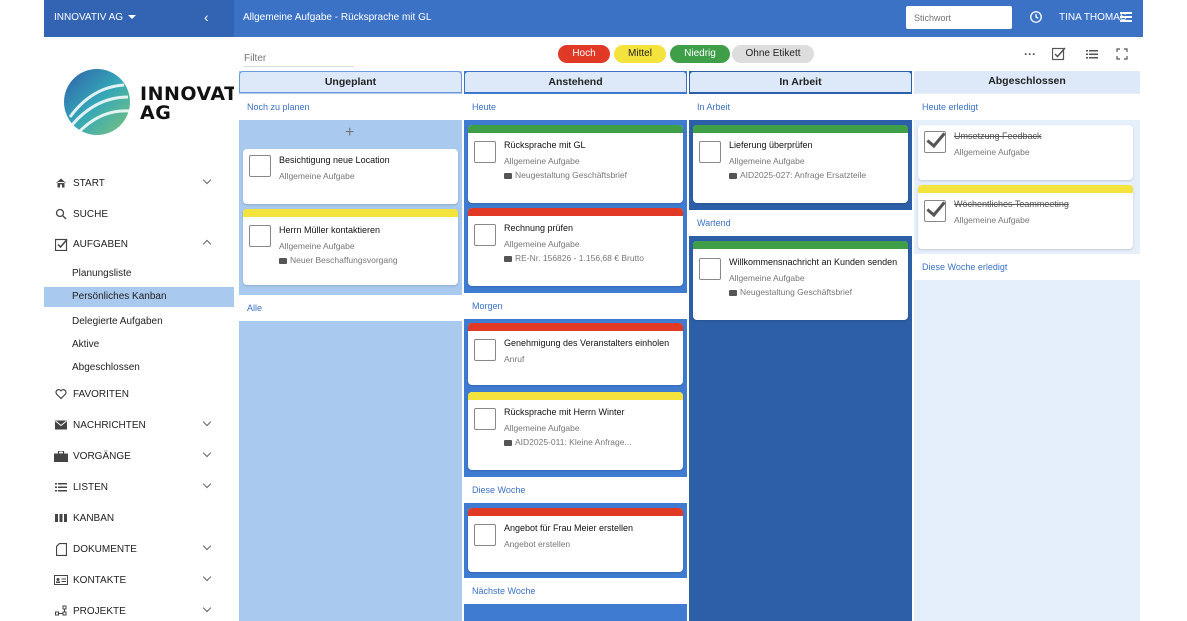  What do you see at coordinates (349, 133) in the screenshot?
I see `add-card-icon: +` at bounding box center [349, 133].